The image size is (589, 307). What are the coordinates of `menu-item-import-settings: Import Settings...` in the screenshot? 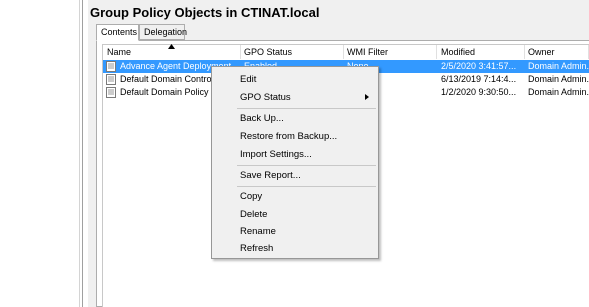 It's located at (295, 154).